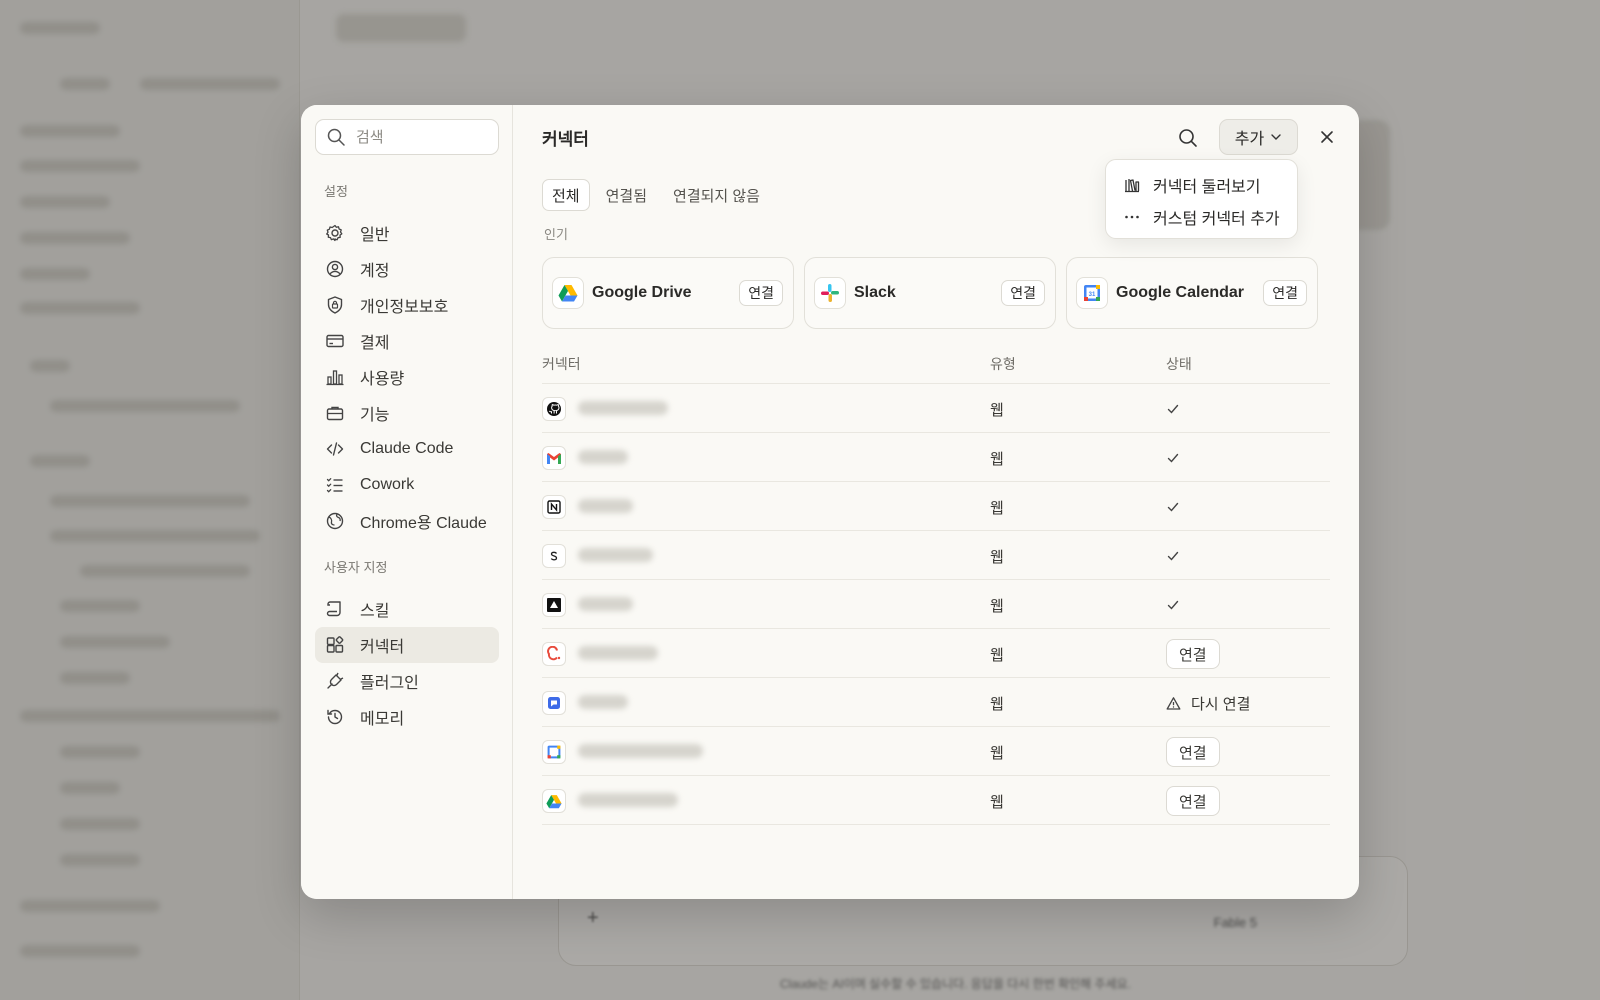 The image size is (1600, 1000). Describe the element at coordinates (554, 458) in the screenshot. I see `gmail-icon` at that location.